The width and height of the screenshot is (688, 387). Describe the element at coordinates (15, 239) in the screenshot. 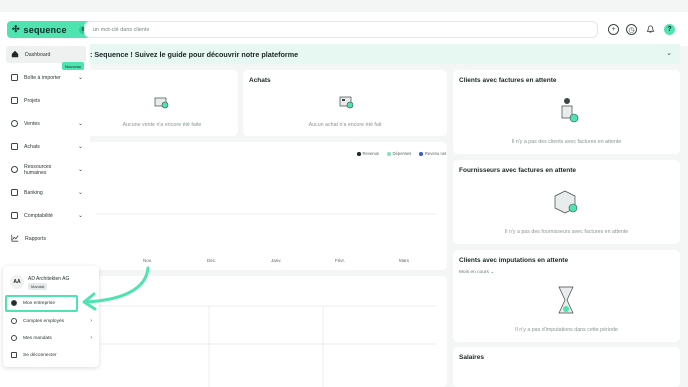

I see `chart-icon` at that location.